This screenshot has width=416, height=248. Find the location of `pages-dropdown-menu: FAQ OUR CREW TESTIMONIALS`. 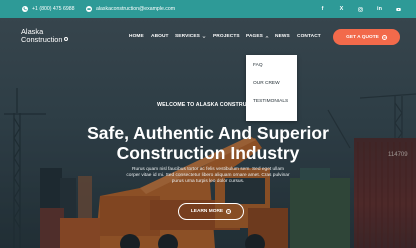

pages-dropdown-menu: FAQ OUR CREW TESTIMONIALS is located at coordinates (271, 88).